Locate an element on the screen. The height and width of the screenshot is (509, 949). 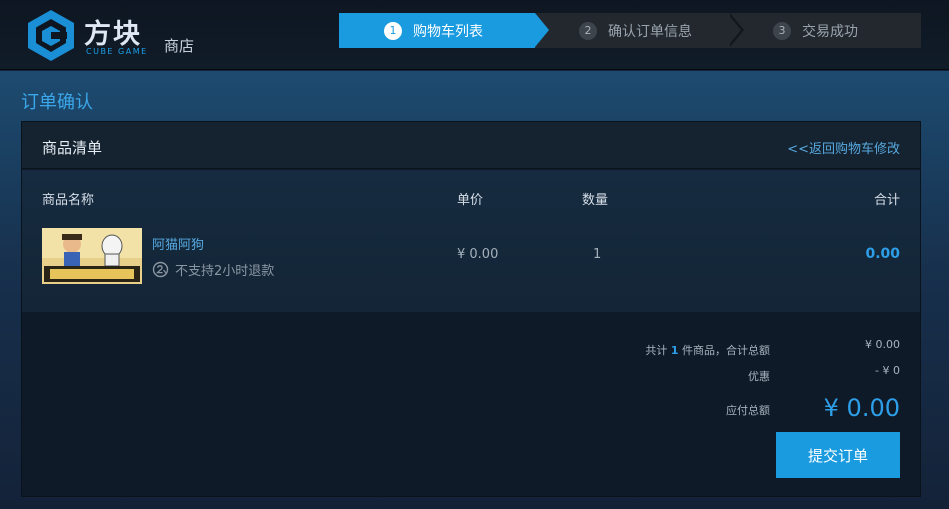
step-number: 3 is located at coordinates (782, 30).